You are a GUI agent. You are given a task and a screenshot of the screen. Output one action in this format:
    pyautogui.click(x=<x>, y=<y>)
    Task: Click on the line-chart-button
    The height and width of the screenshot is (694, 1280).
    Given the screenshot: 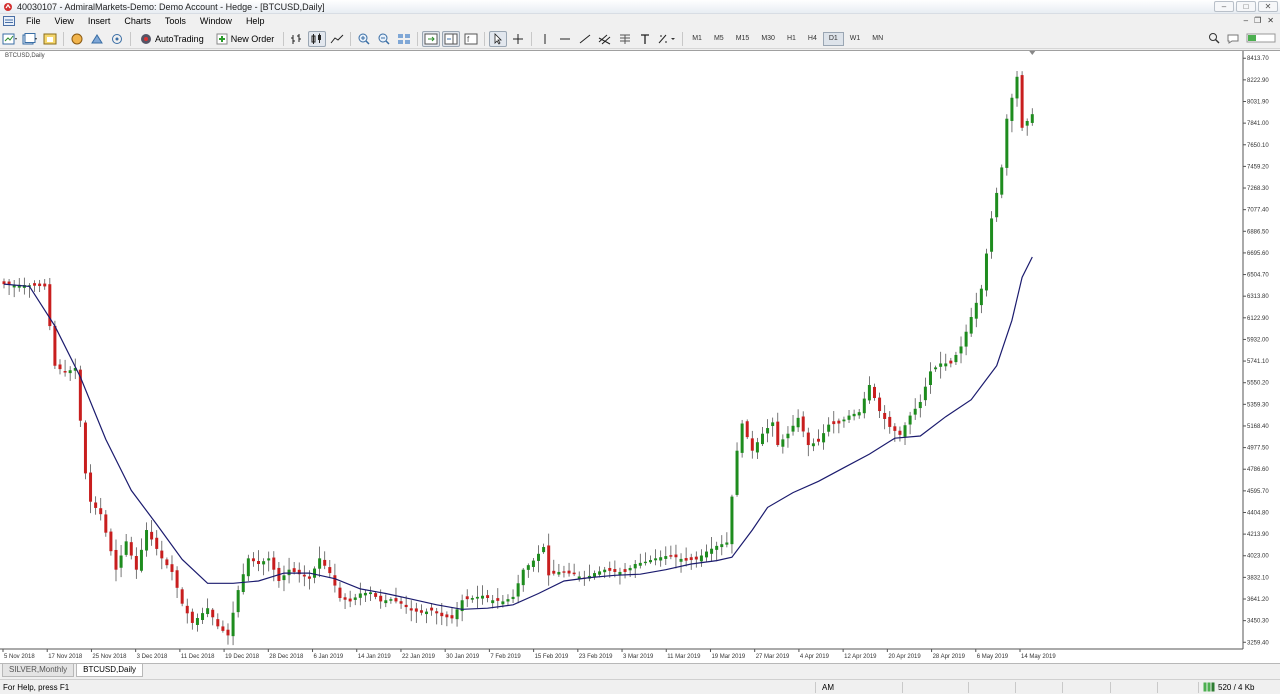 What is the action you would take?
    pyautogui.click(x=337, y=39)
    